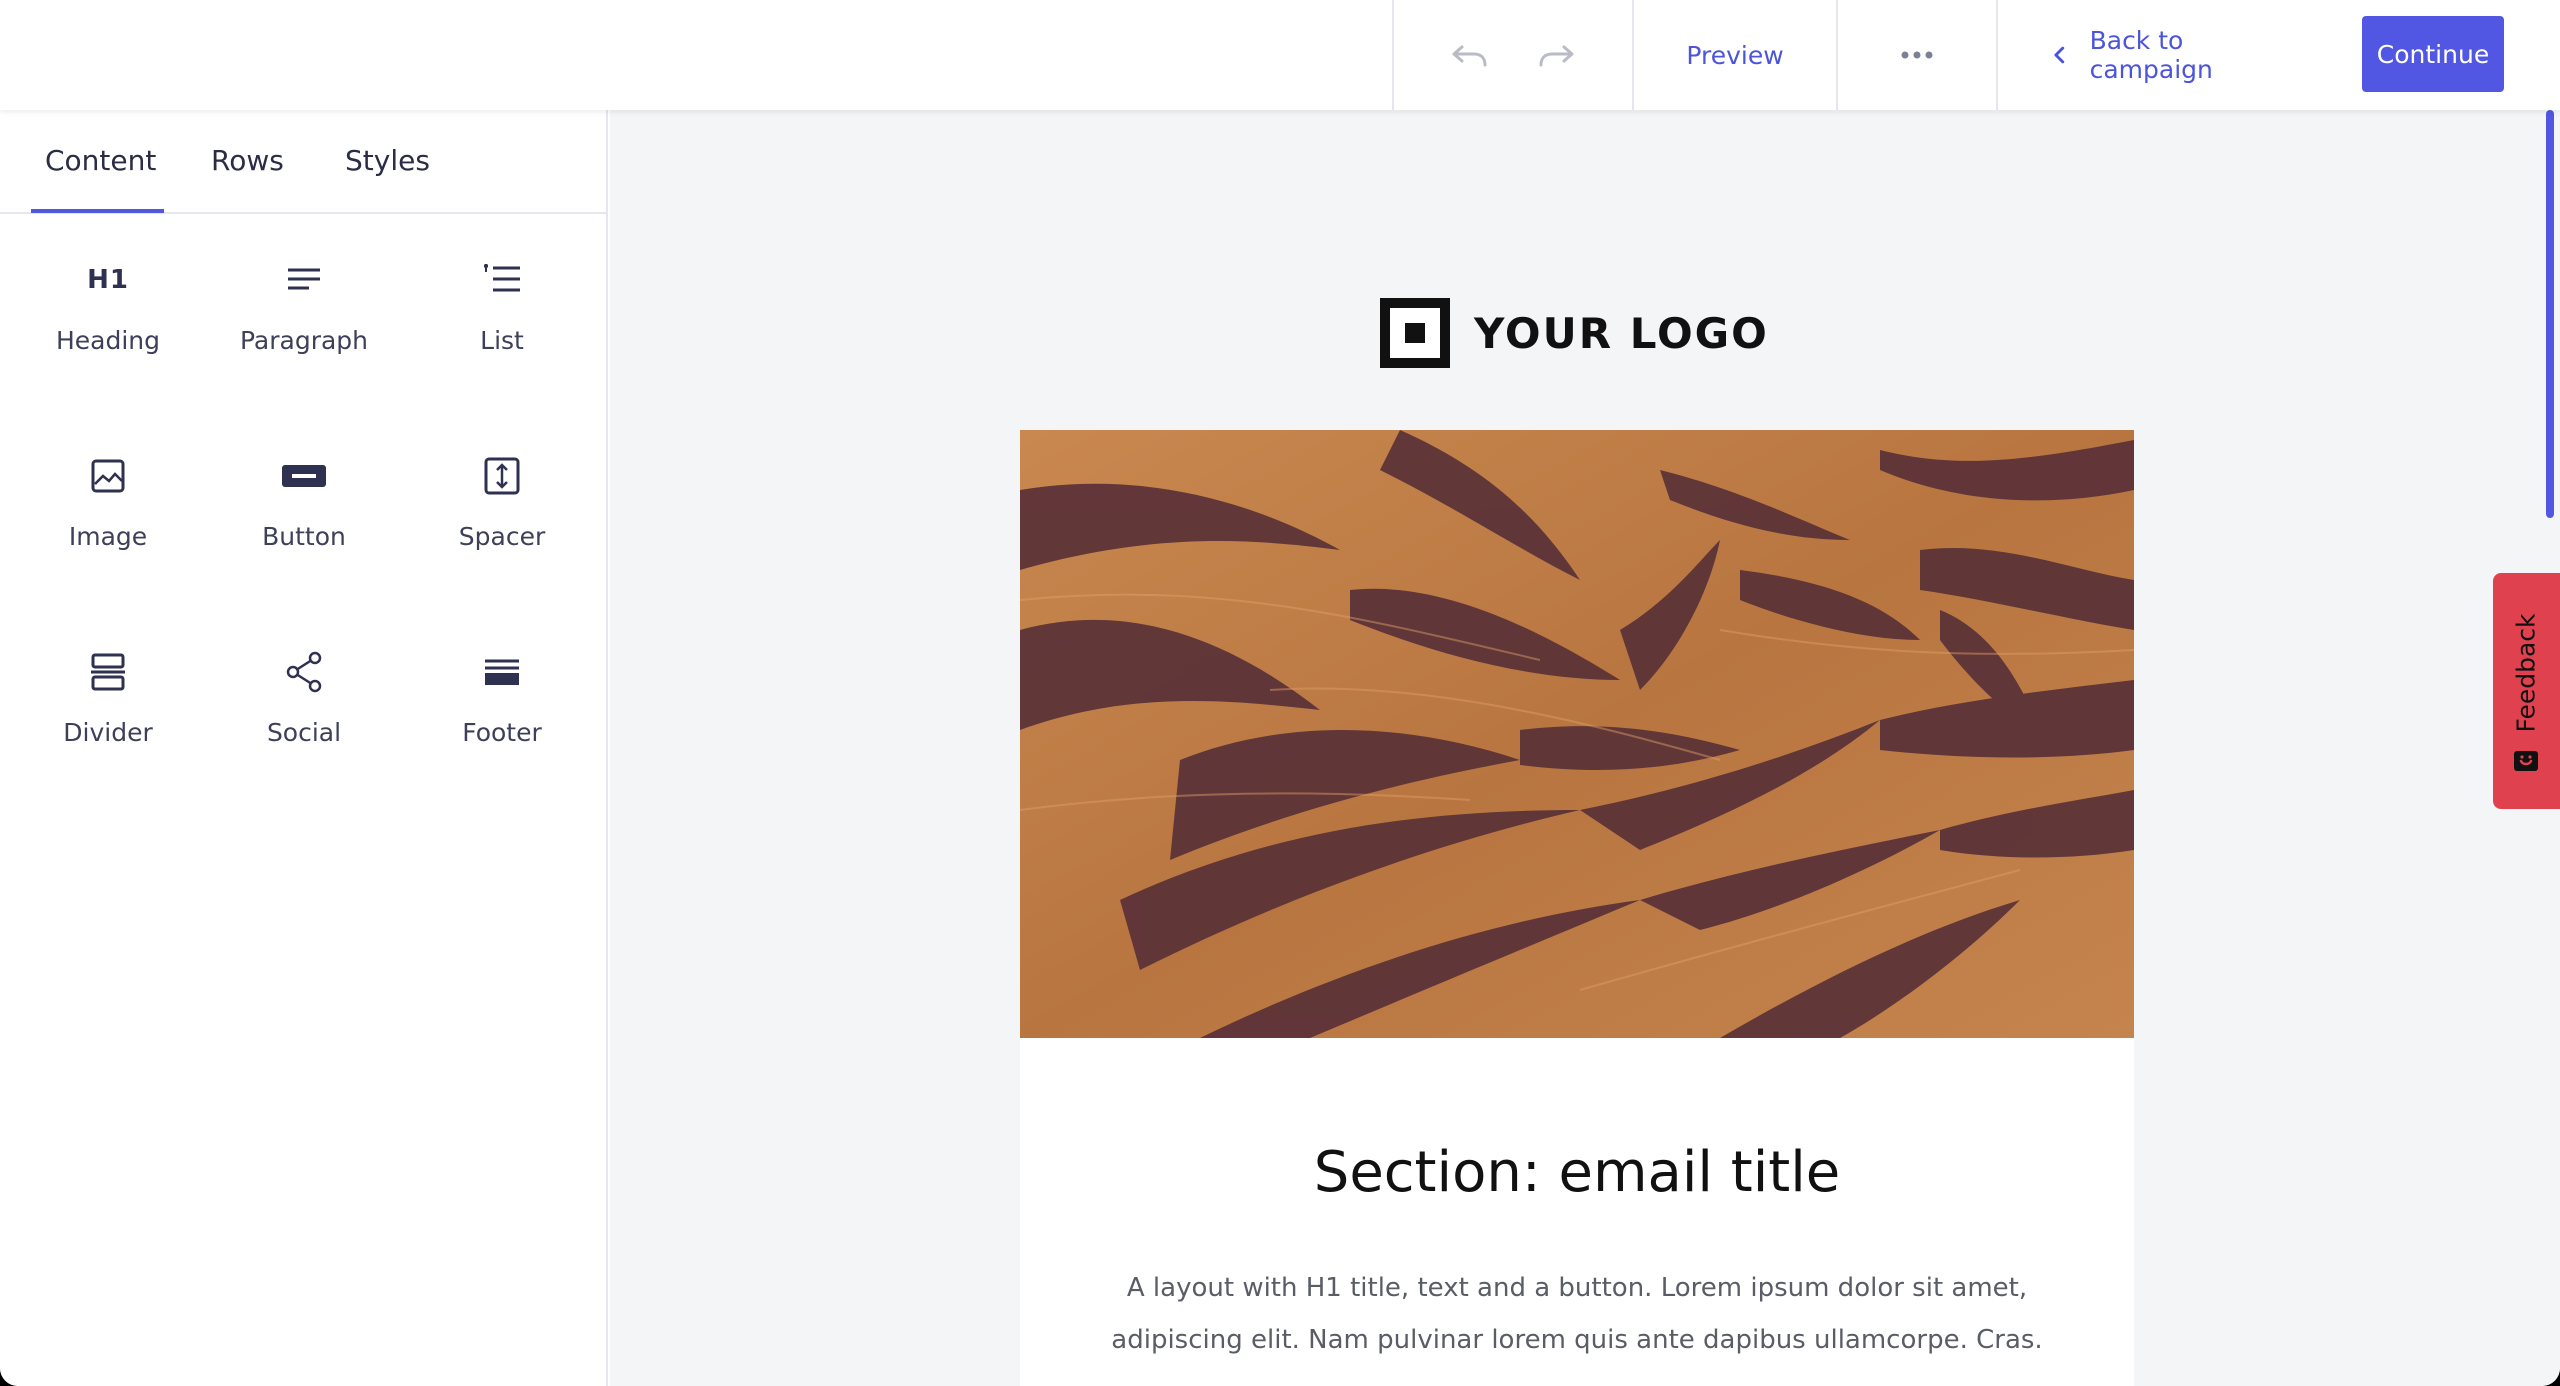  What do you see at coordinates (502, 672) in the screenshot?
I see `footer-icon` at bounding box center [502, 672].